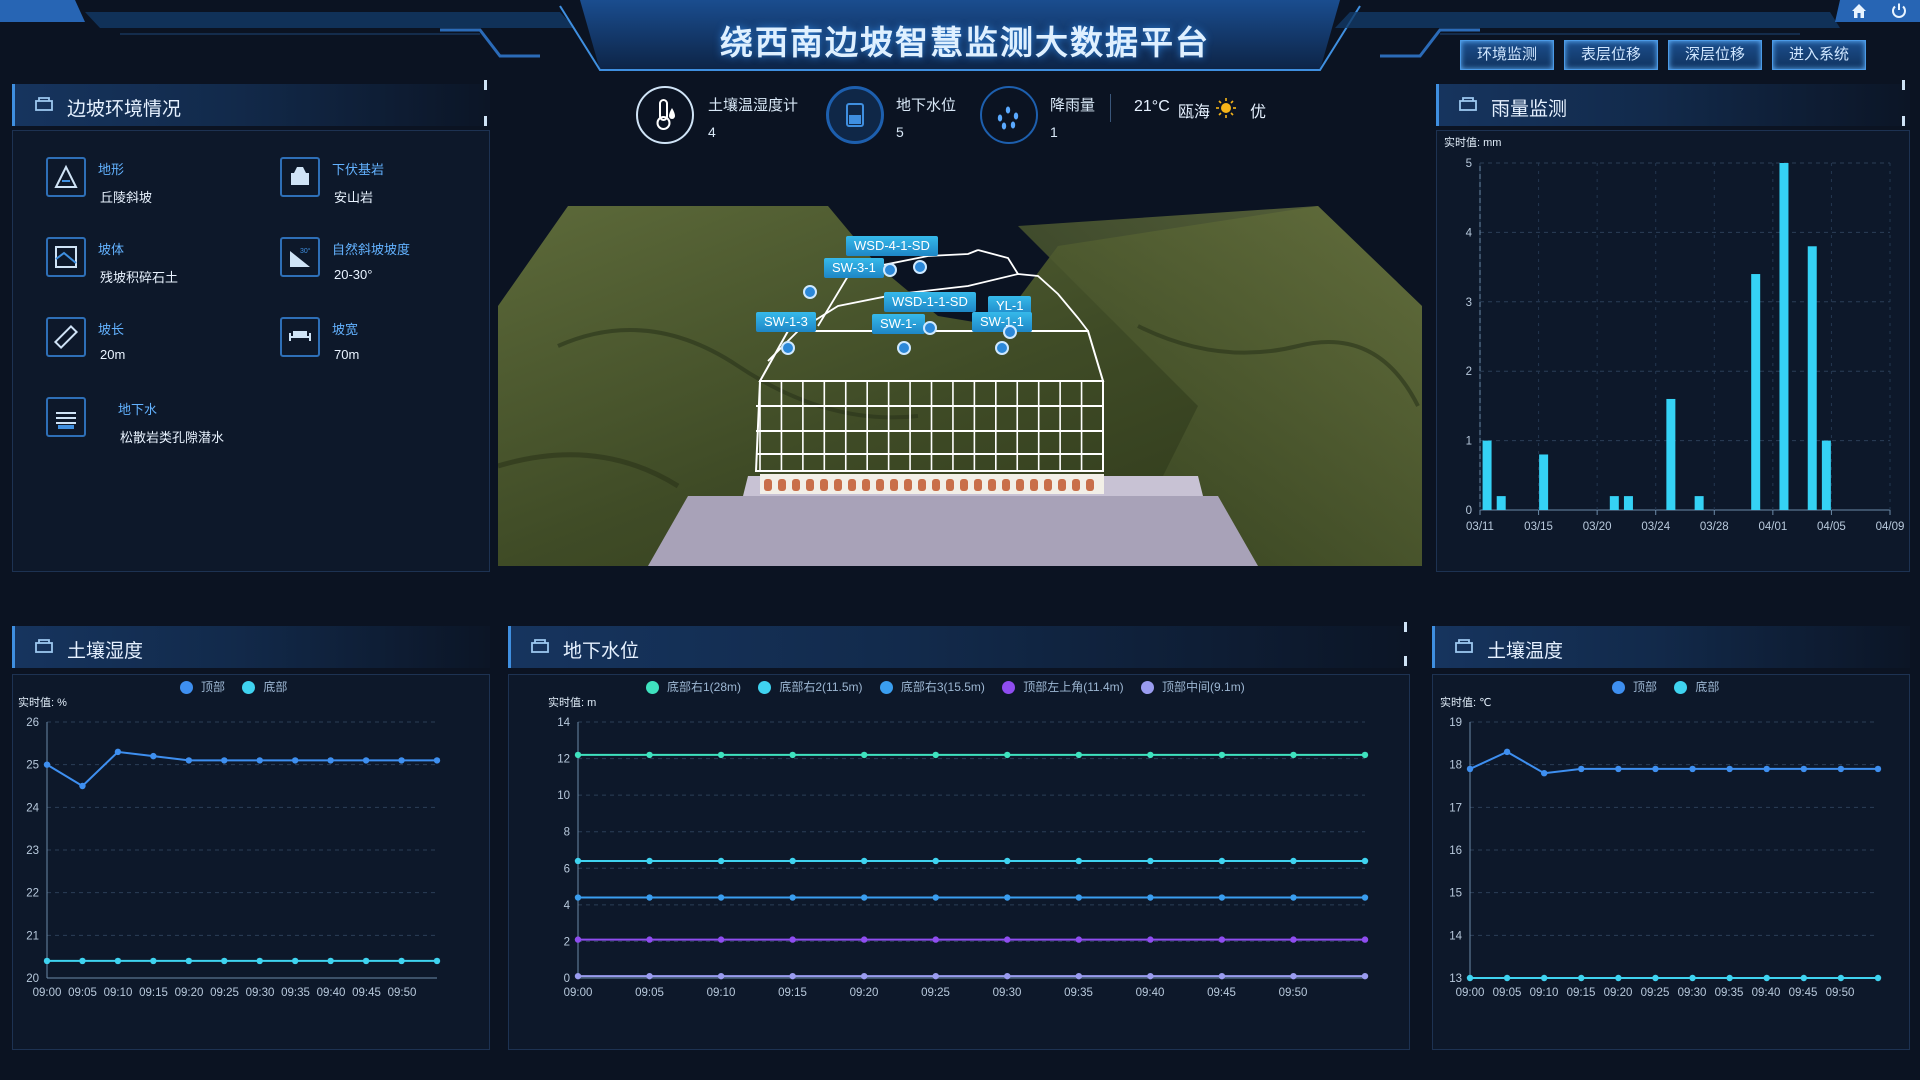 Image resolution: width=1920 pixels, height=1080 pixels. Describe the element at coordinates (1226, 108) in the screenshot. I see `sun-icon` at that location.